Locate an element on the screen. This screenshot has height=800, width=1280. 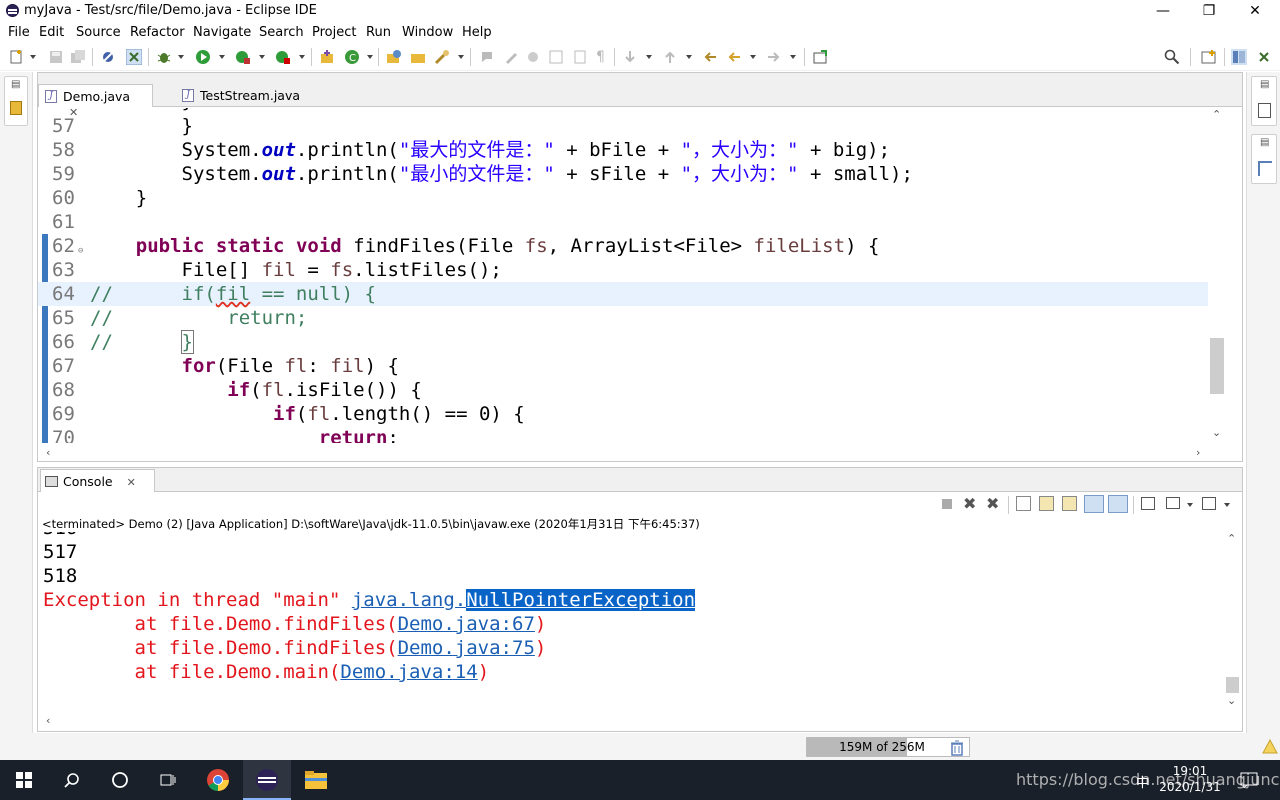
show-whitespace-icon is located at coordinates (580, 57).